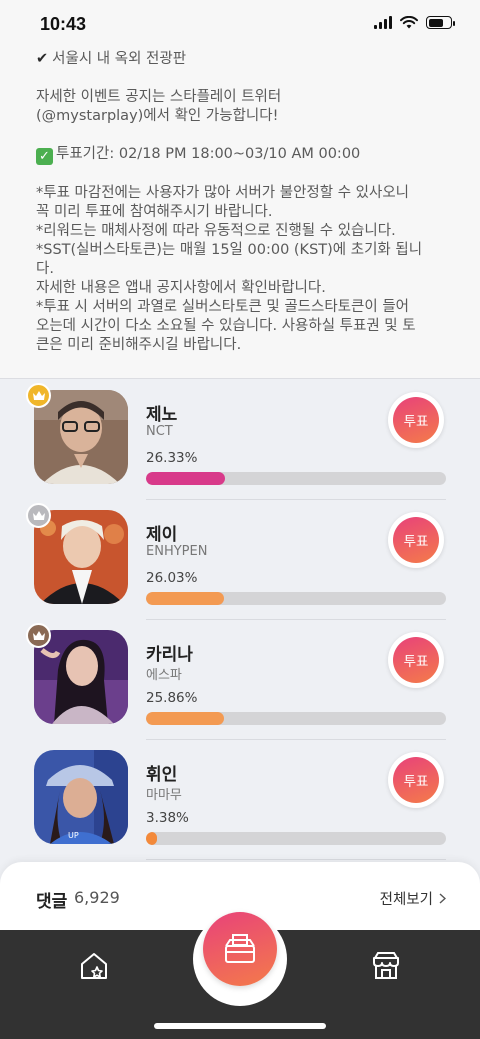 The width and height of the screenshot is (480, 1039). Describe the element at coordinates (172, 578) in the screenshot. I see `vote-percent: 26.03%` at that location.